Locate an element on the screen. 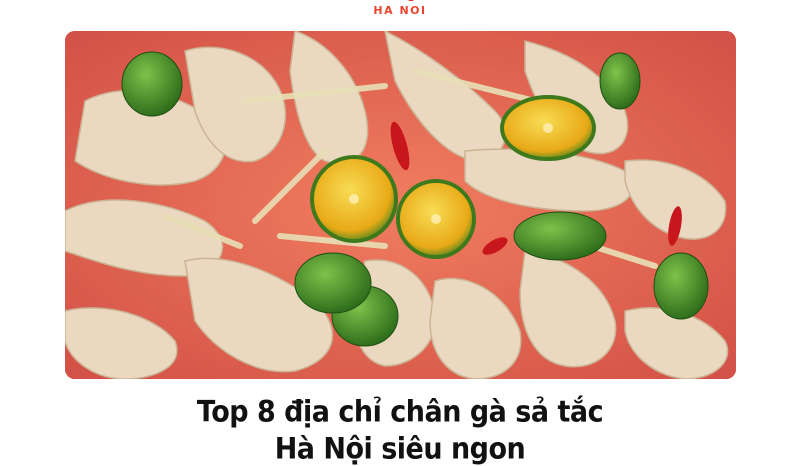  brand-name: HA NOI is located at coordinates (400, 10).